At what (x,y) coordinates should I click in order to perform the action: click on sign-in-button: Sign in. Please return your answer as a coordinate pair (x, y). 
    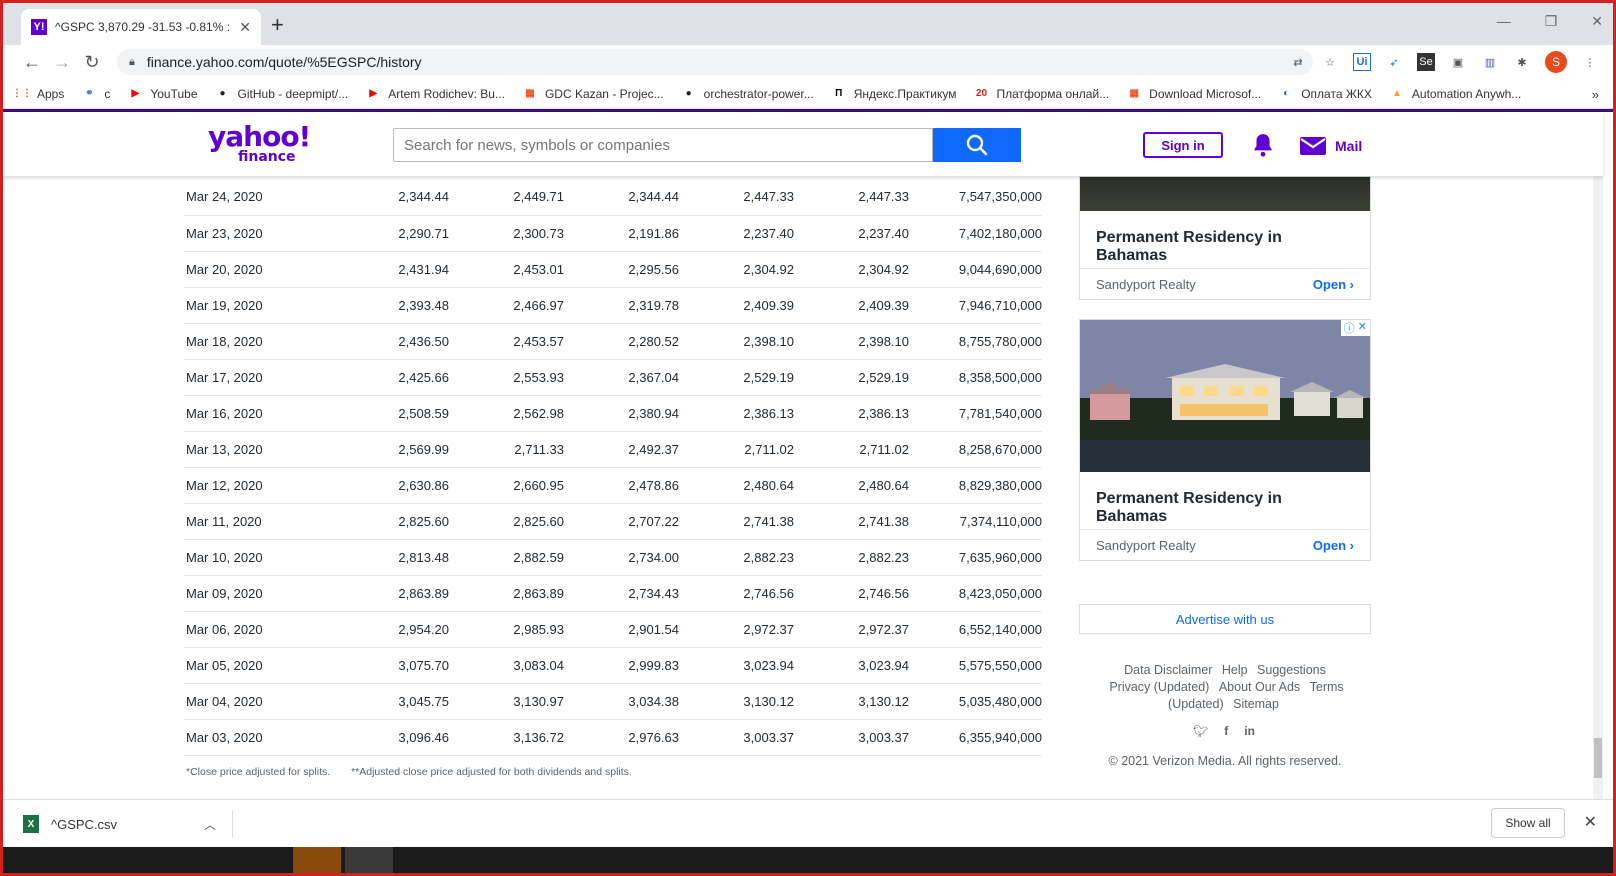
    Looking at the image, I should click on (1183, 145).